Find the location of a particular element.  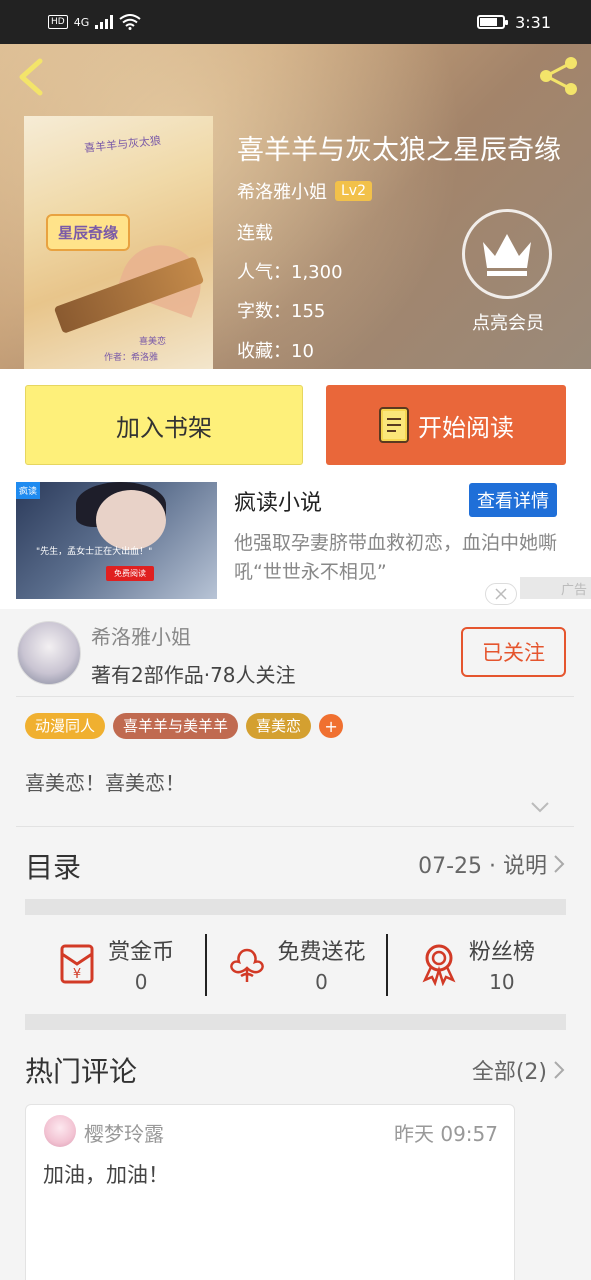

network-4g-label: 4G is located at coordinates (81, 22).